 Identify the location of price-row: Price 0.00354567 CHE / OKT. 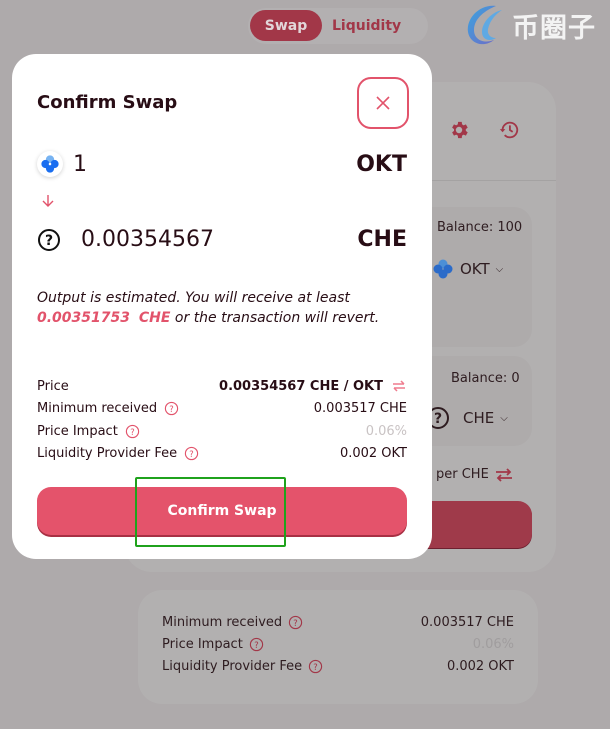
(222, 386).